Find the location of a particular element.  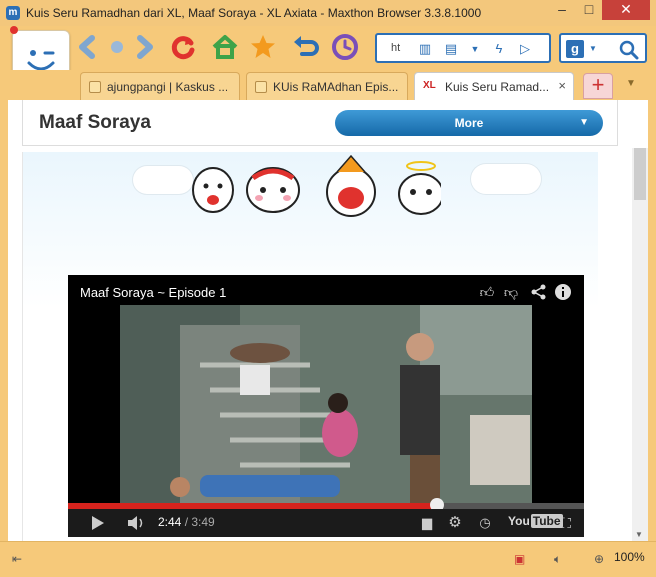

volume-icon is located at coordinates (136, 523).